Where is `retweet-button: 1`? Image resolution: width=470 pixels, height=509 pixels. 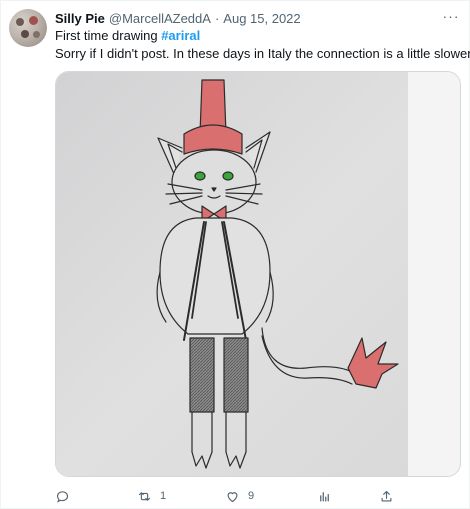
retweet-button: 1 is located at coordinates (151, 496).